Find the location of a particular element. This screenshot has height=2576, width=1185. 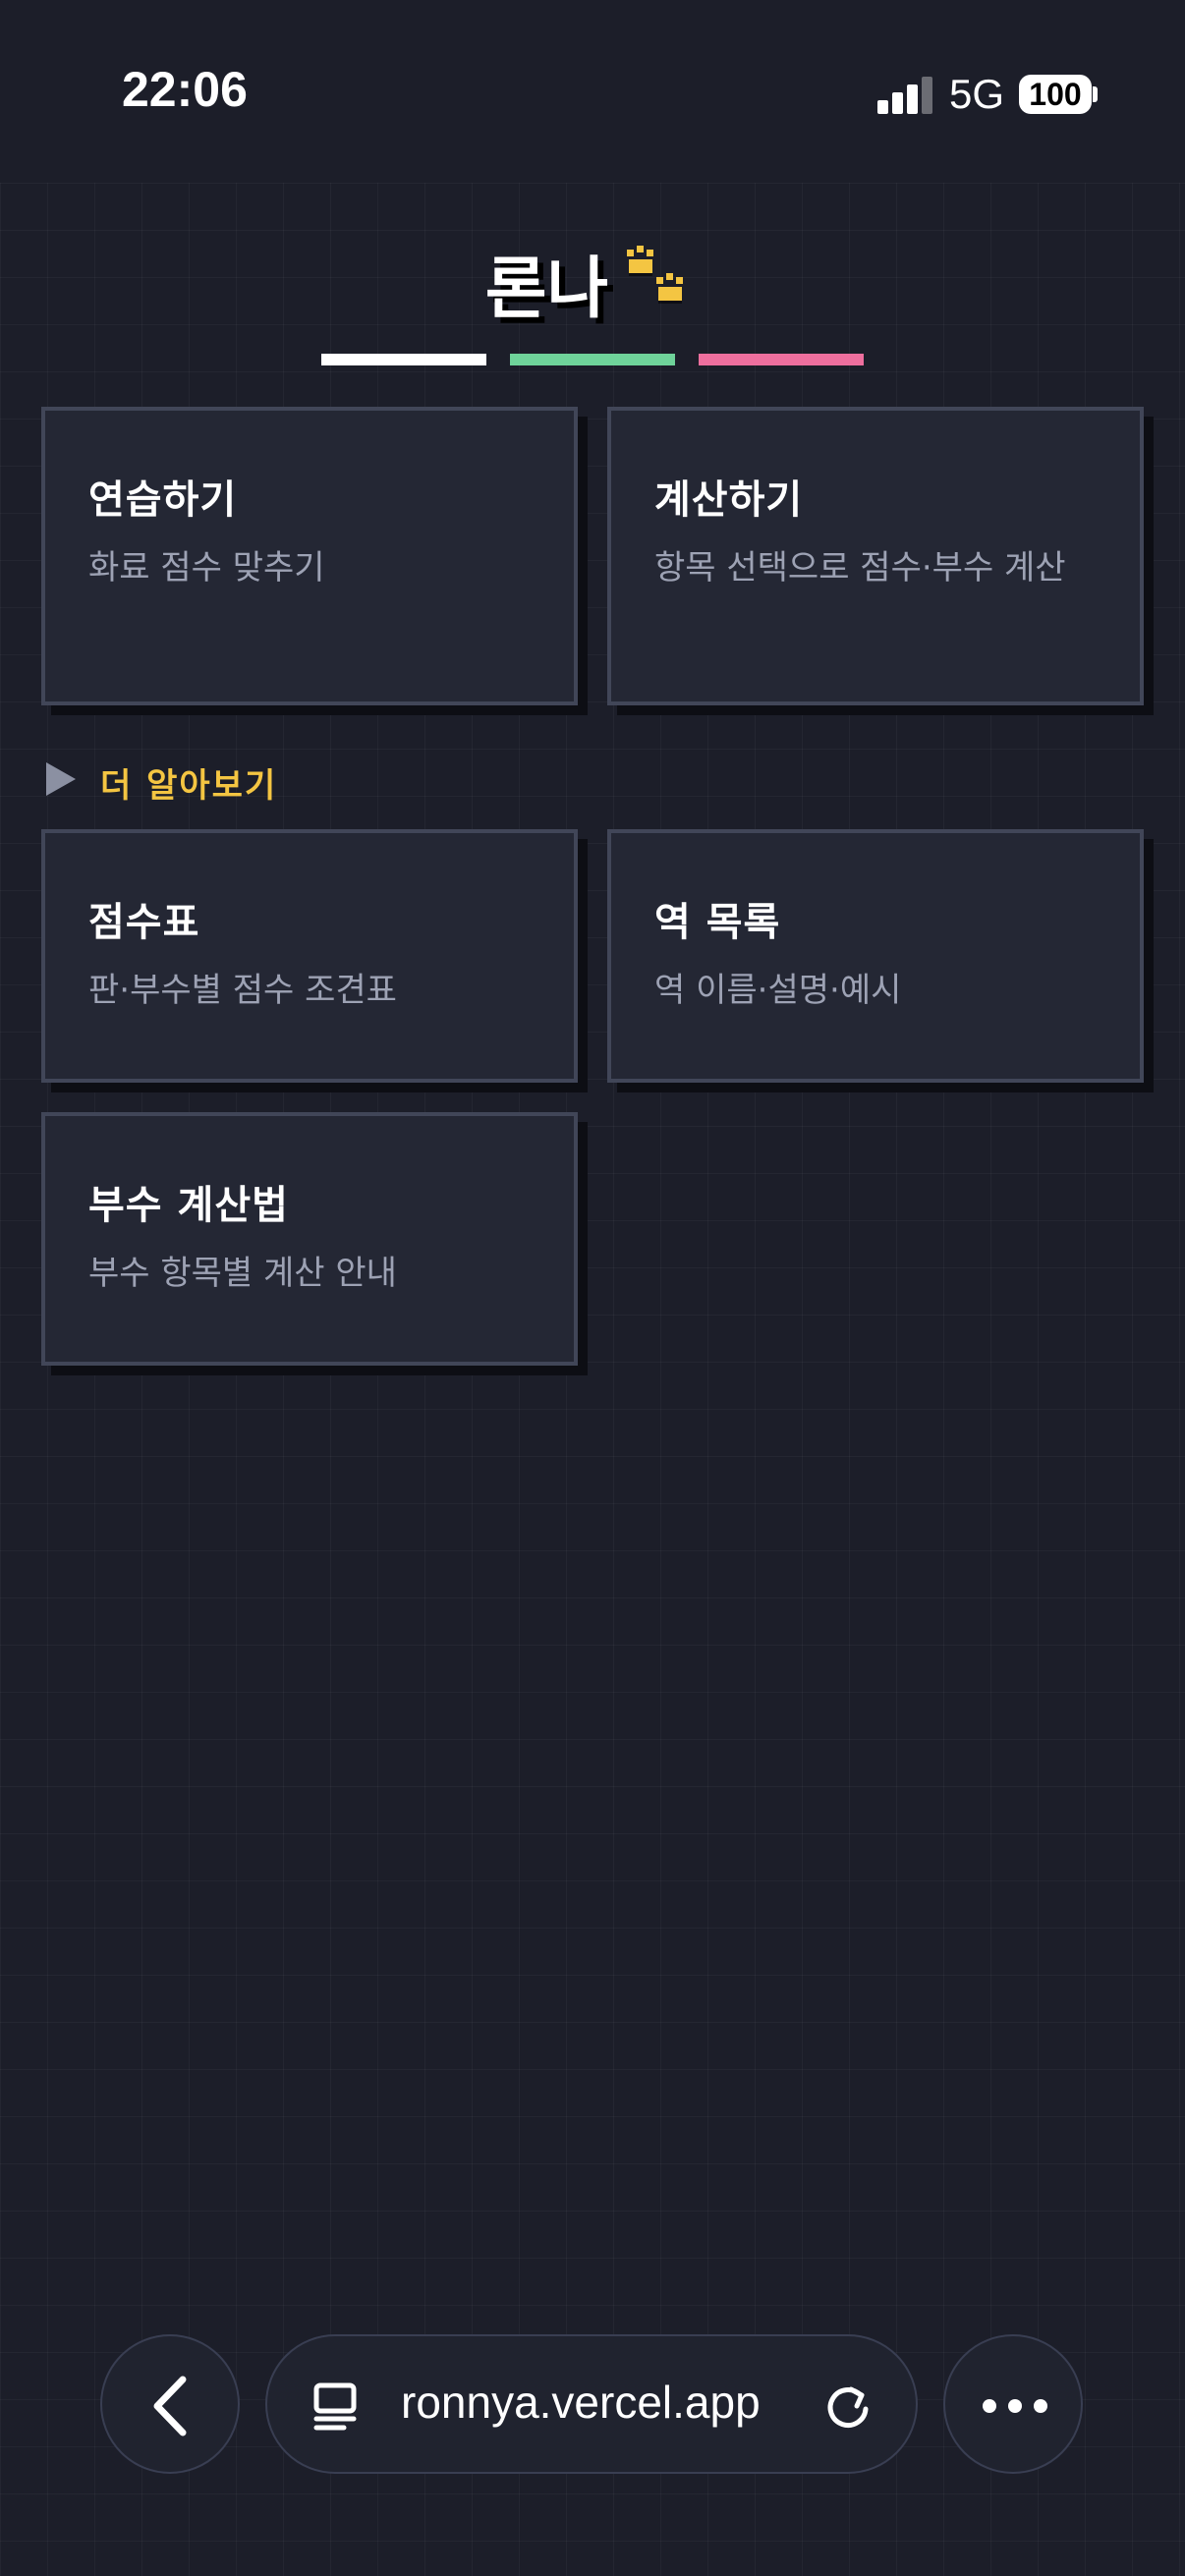

triangle-right-icon is located at coordinates (61, 779).